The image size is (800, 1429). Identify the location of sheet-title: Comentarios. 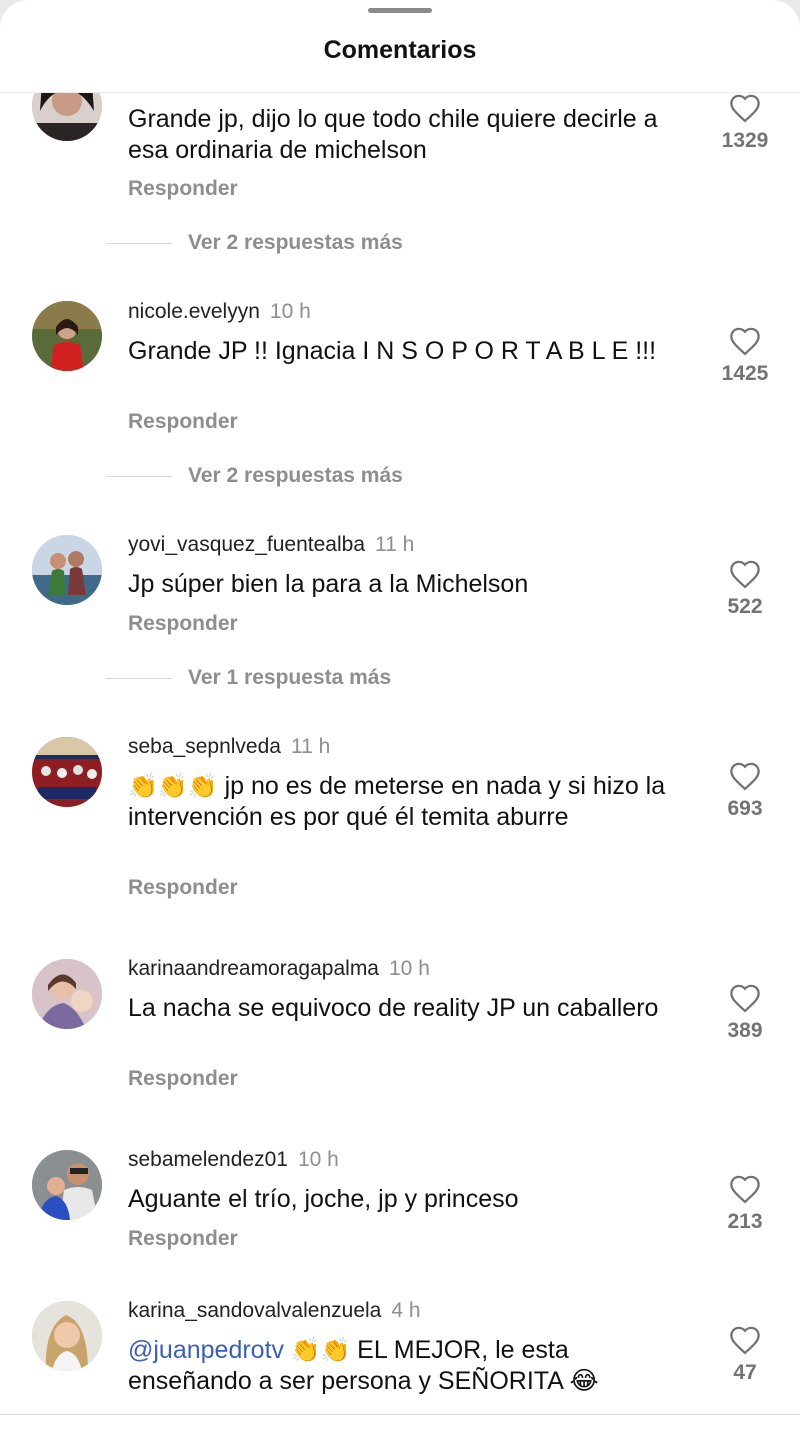
(400, 50).